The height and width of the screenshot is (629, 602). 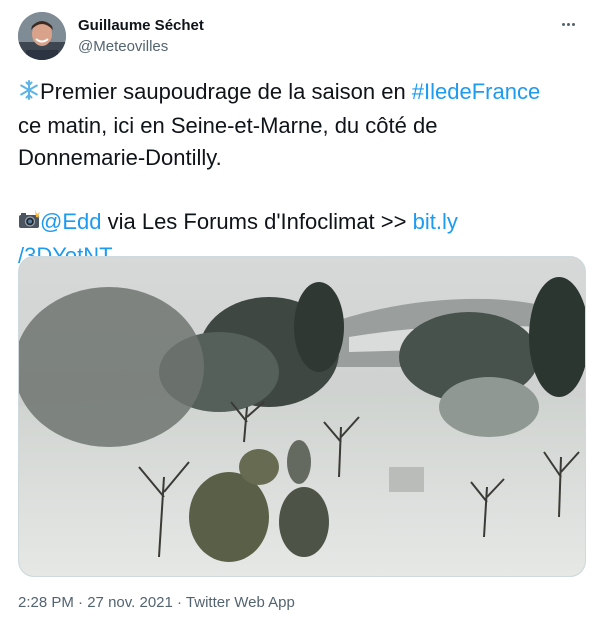 What do you see at coordinates (257, 221) in the screenshot?
I see `credit-text: via Les Forums d'Infoclimat >>` at bounding box center [257, 221].